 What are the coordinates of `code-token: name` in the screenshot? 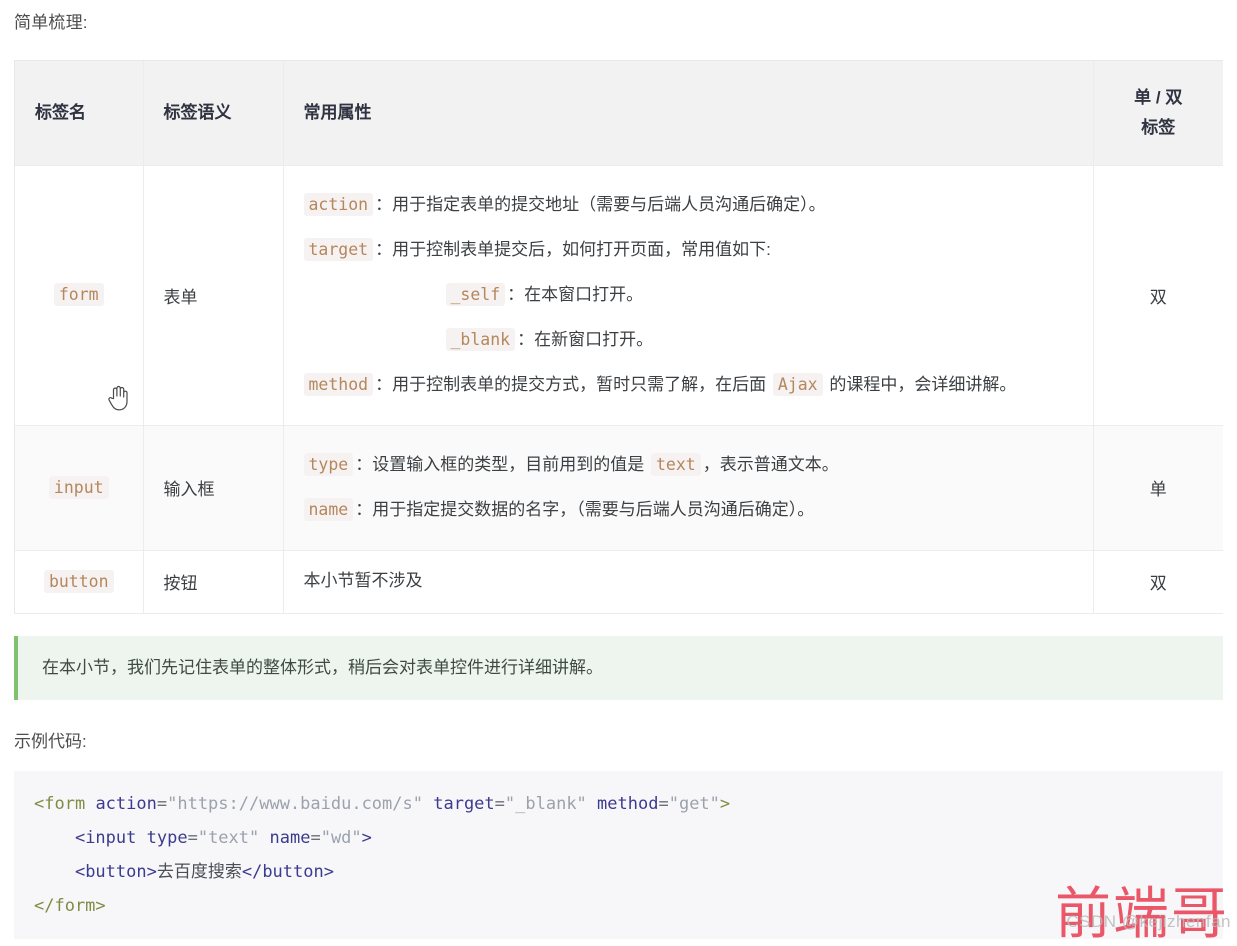 It's located at (290, 837).